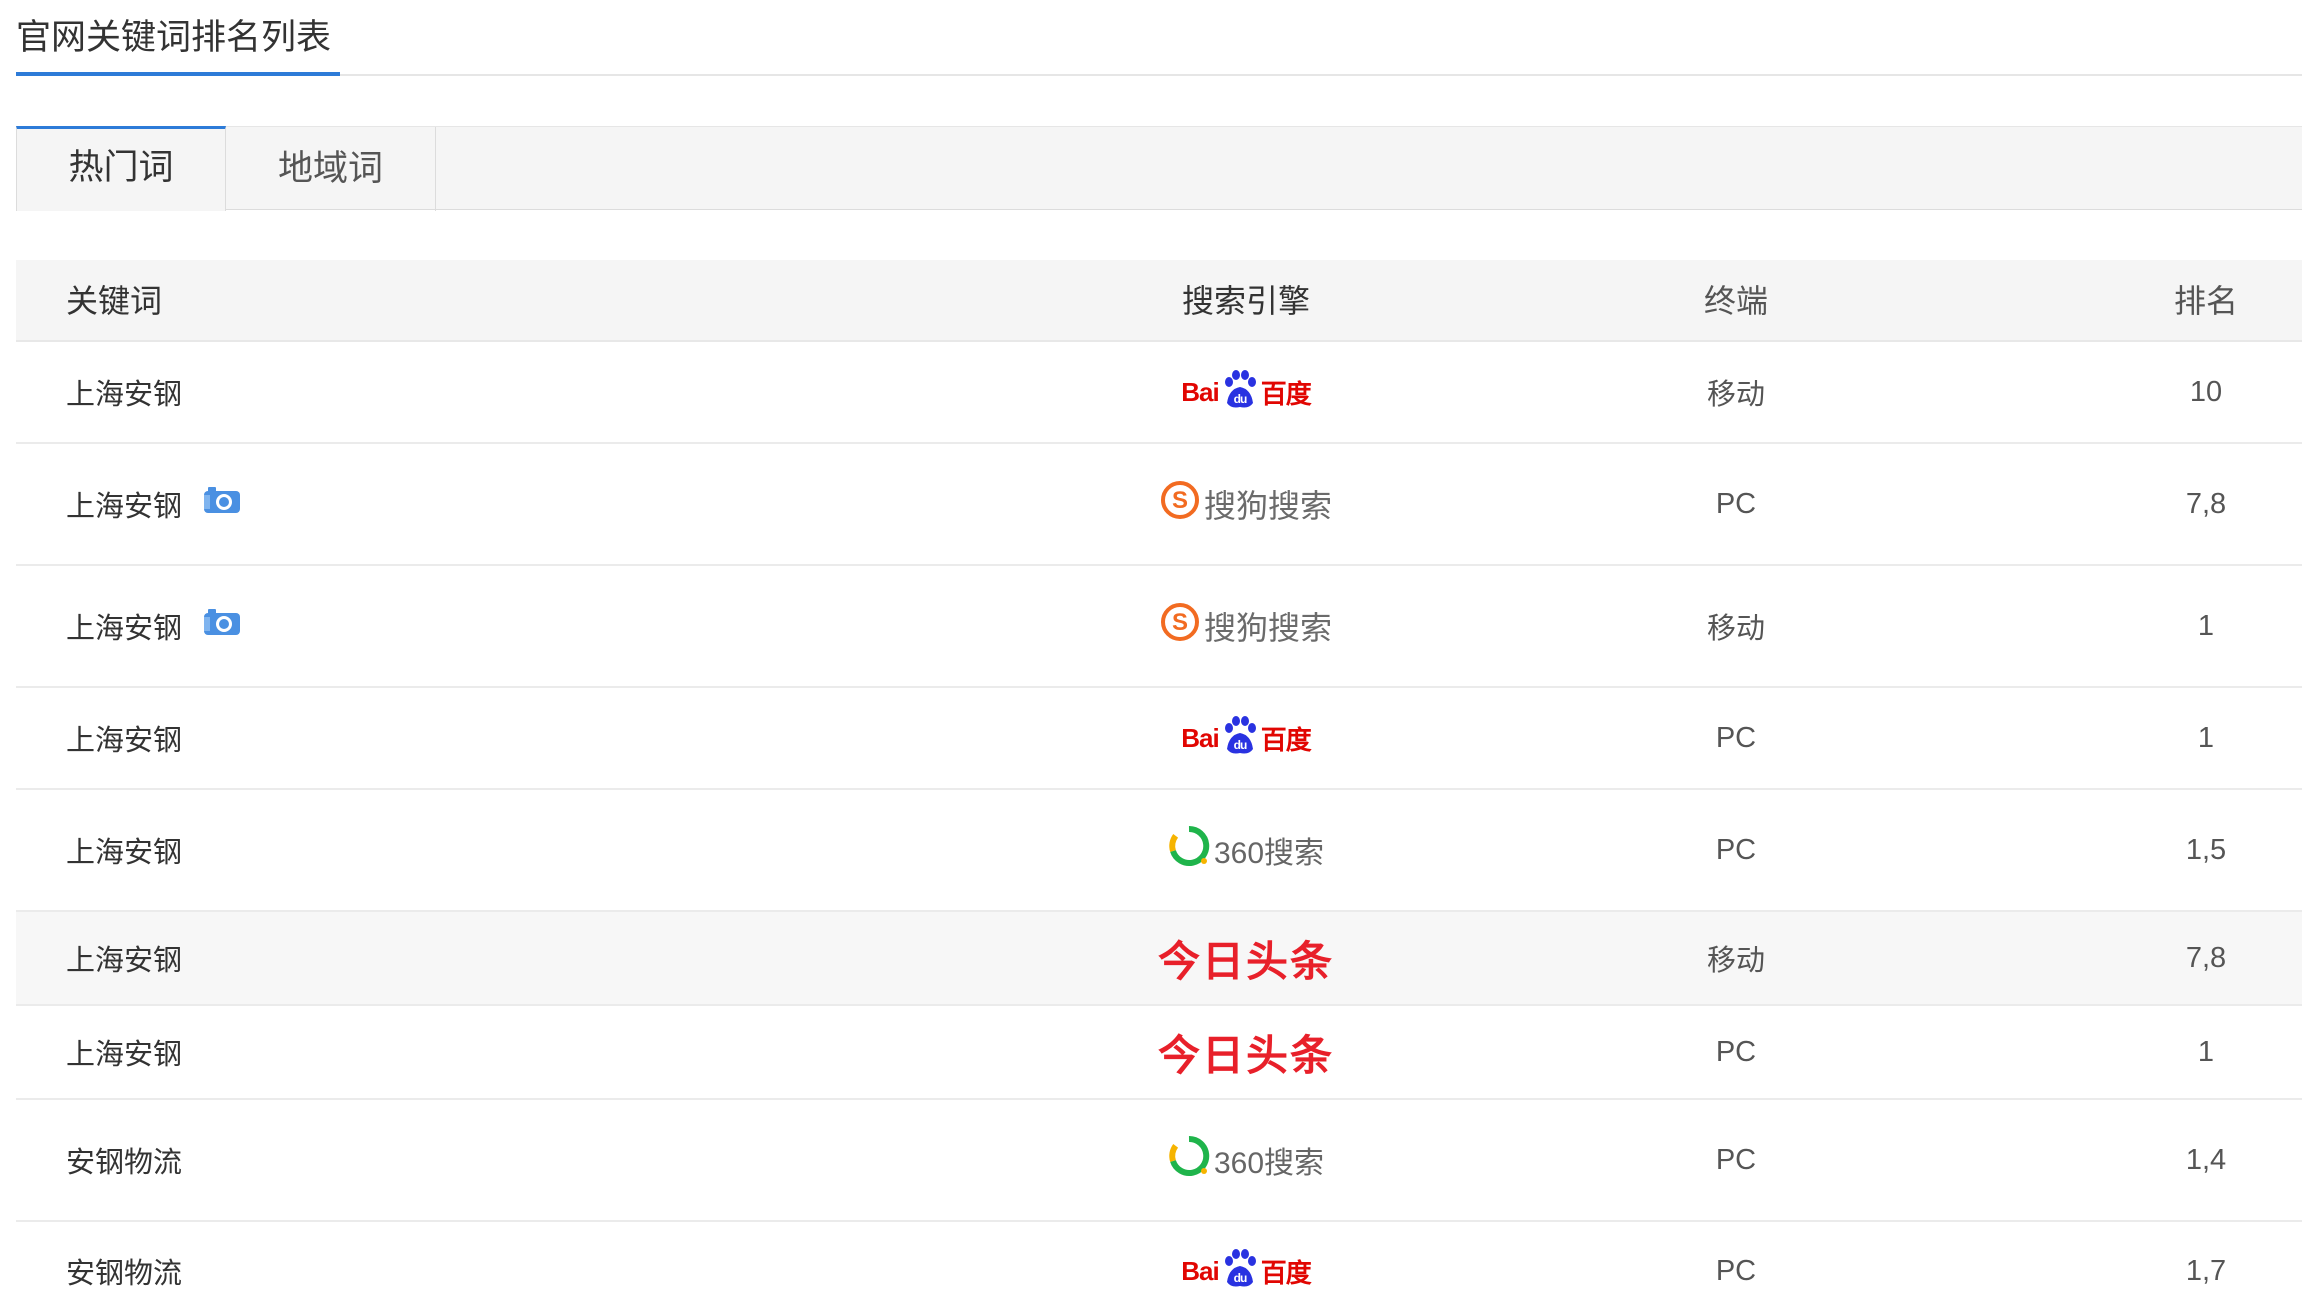 This screenshot has height=1310, width=2302. I want to click on table-row: 上海安钢 Bai du 百度 移动 10, so click(1159, 393).